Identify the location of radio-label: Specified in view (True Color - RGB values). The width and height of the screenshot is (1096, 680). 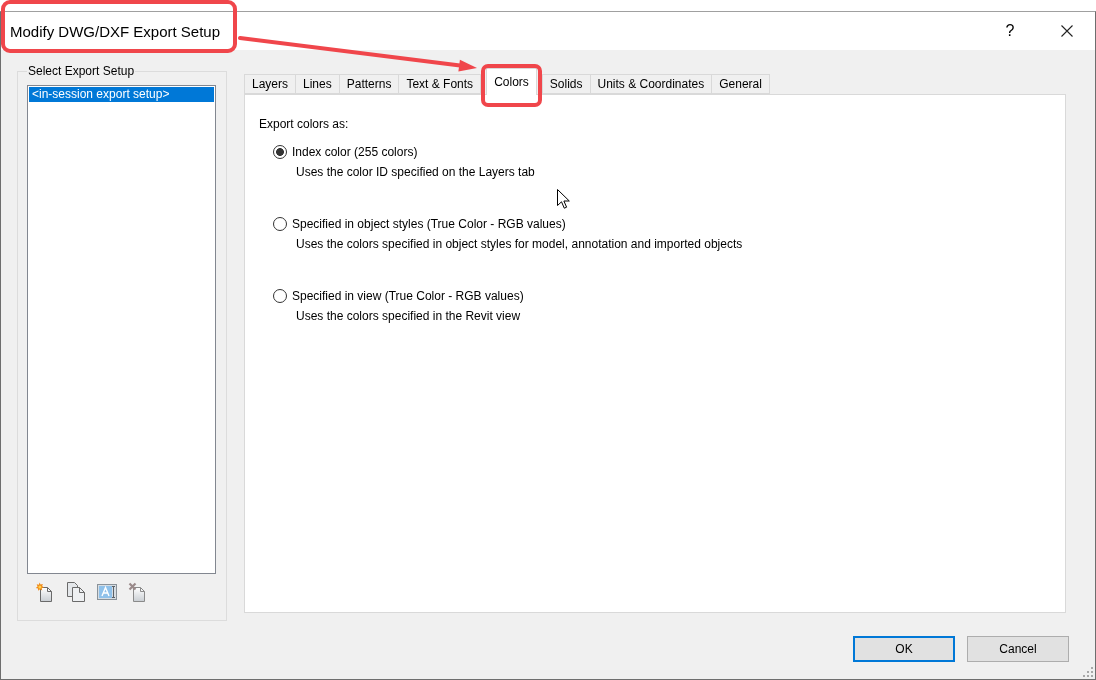
(408, 296).